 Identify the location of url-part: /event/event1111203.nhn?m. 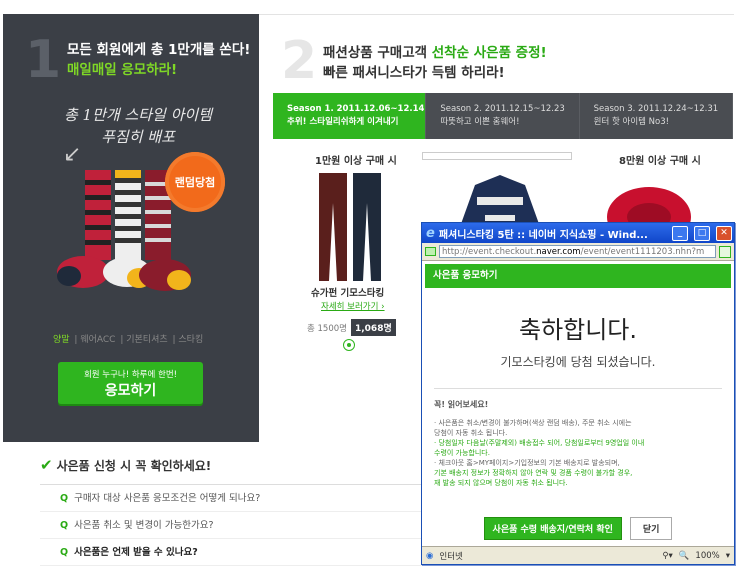
(642, 252).